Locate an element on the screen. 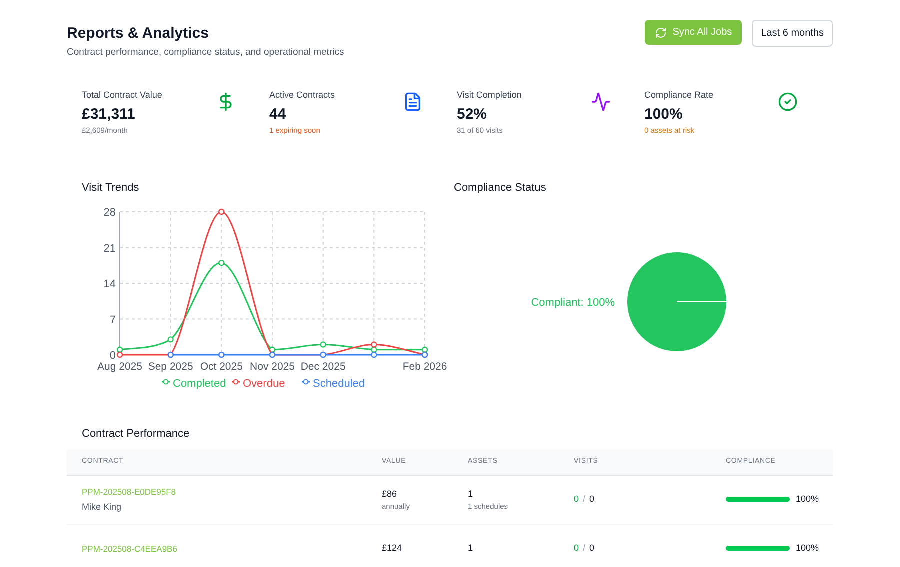 The image size is (900, 567). kpi-label: Active Contracts is located at coordinates (303, 95).